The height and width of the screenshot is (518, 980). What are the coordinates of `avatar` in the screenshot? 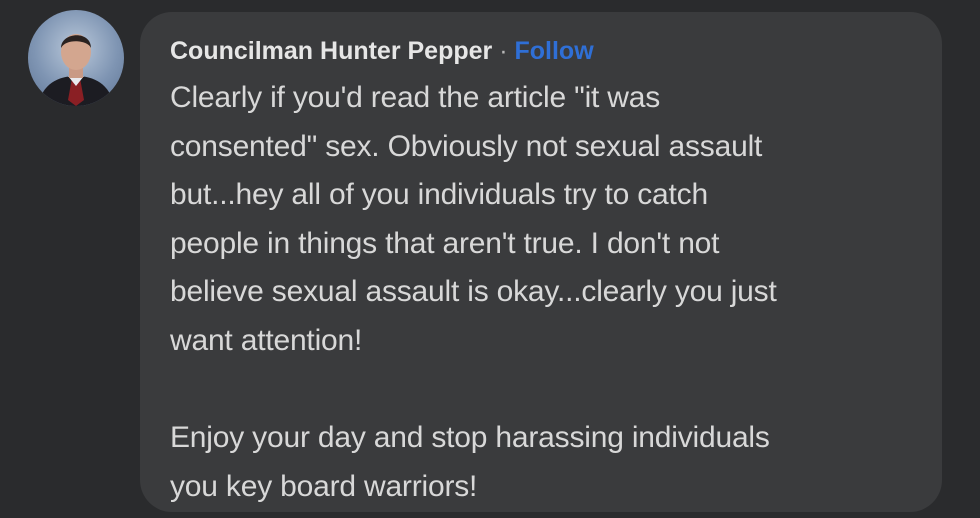 It's located at (76, 58).